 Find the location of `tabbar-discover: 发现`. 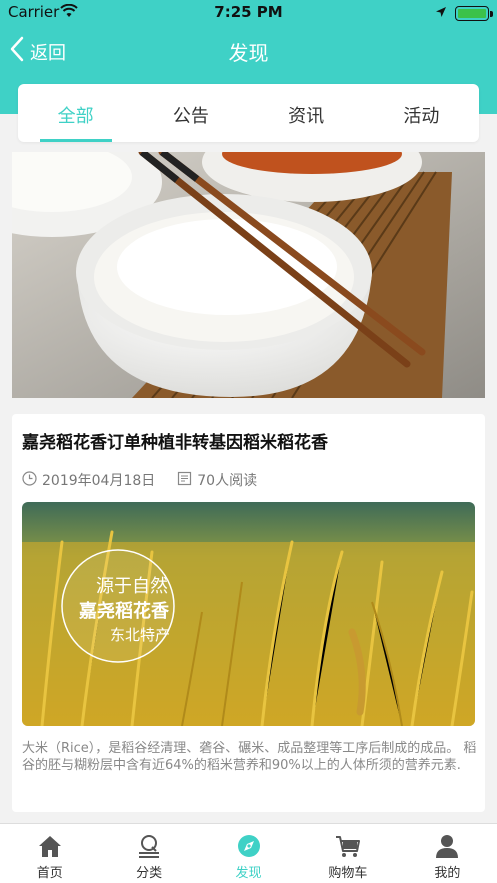

tabbar-discover: 发现 is located at coordinates (248, 853).